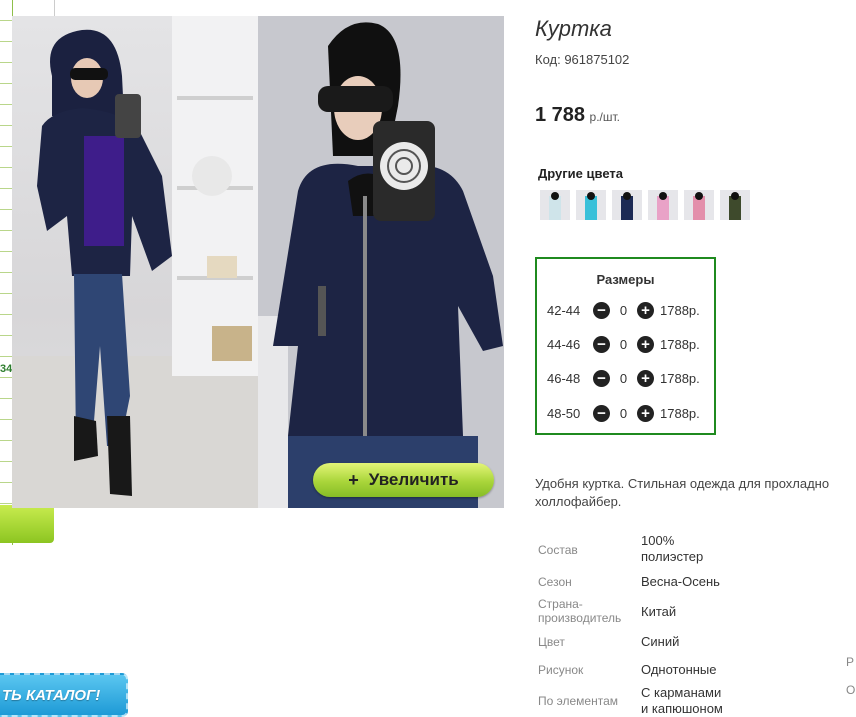  I want to click on price-value: 1 788, so click(560, 115).